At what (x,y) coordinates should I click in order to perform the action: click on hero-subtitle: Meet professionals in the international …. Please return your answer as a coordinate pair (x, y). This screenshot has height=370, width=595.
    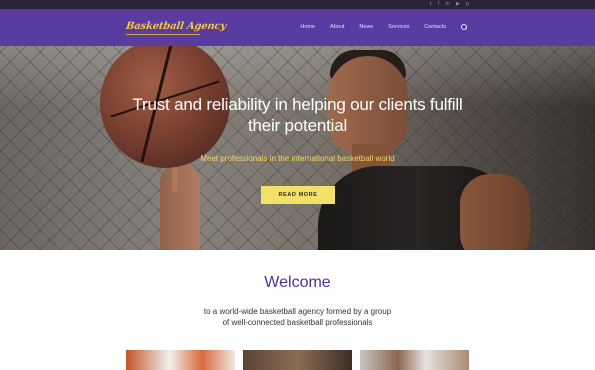
    Looking at the image, I should click on (297, 158).